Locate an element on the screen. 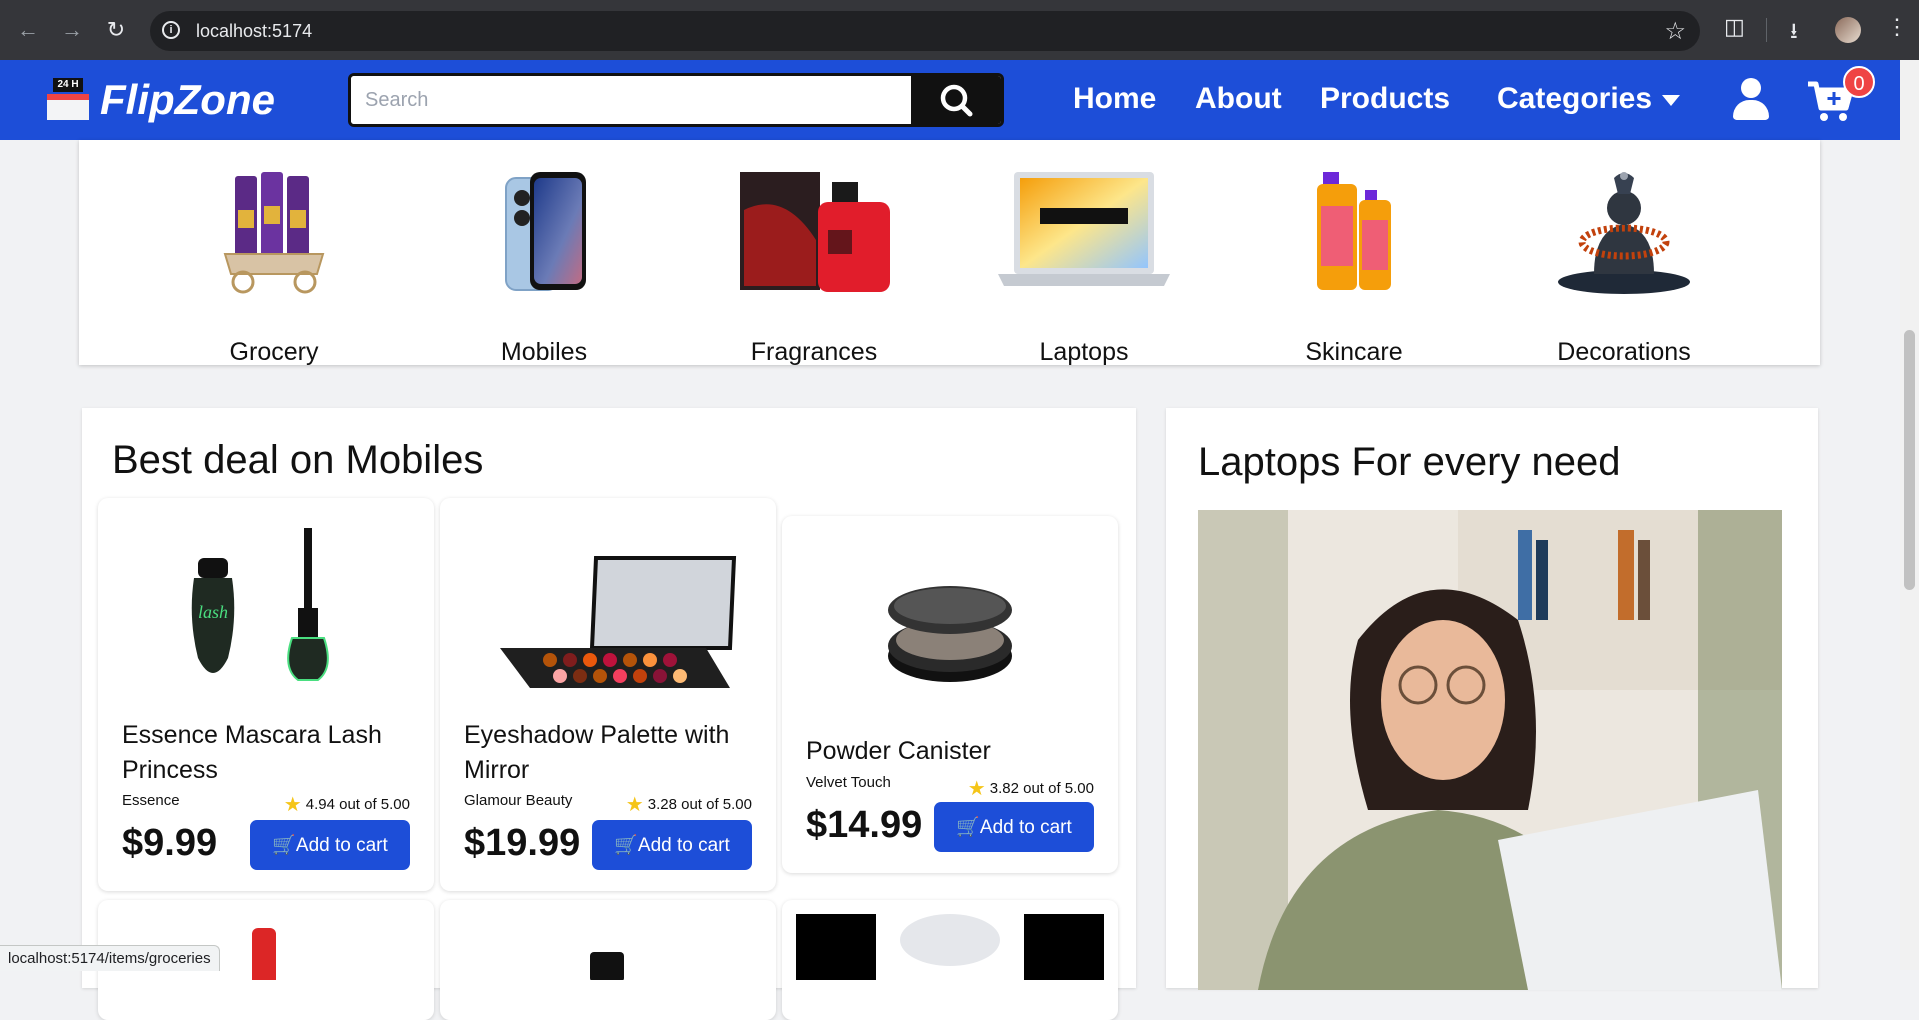  product-rating: ★ 3.82 out of 5.00 is located at coordinates (1031, 788).